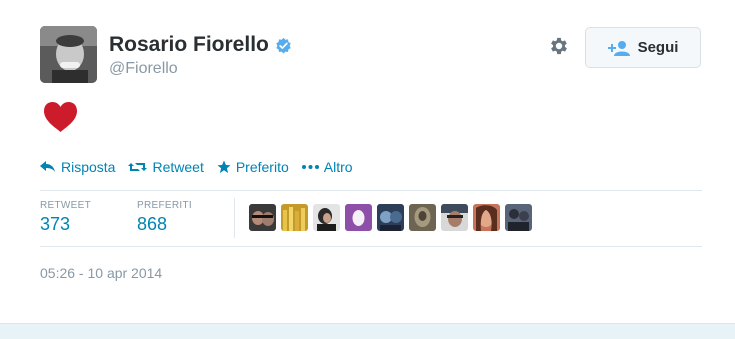  Describe the element at coordinates (65, 205) in the screenshot. I see `retweet-count-label: RETWEET` at that location.